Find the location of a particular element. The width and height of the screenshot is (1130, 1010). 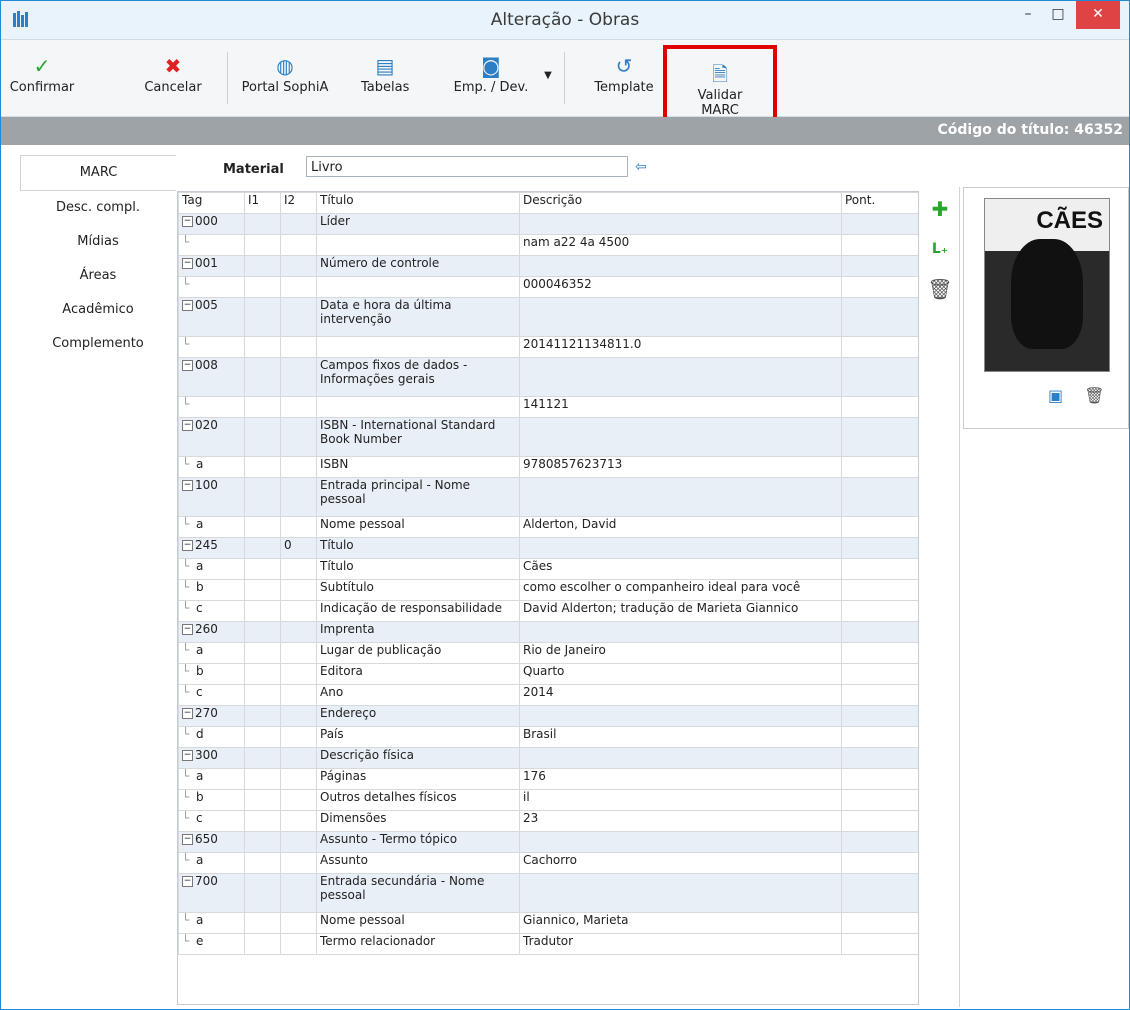

titulo-cell: Assunto is located at coordinates (418, 863).